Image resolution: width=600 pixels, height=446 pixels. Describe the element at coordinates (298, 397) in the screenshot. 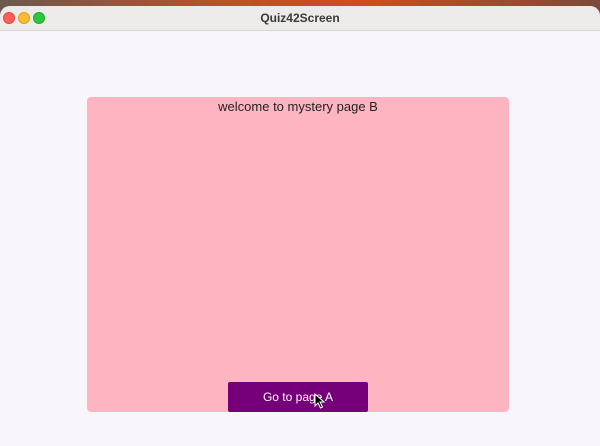

I see `go-to-page-a-button: Go to page A` at that location.